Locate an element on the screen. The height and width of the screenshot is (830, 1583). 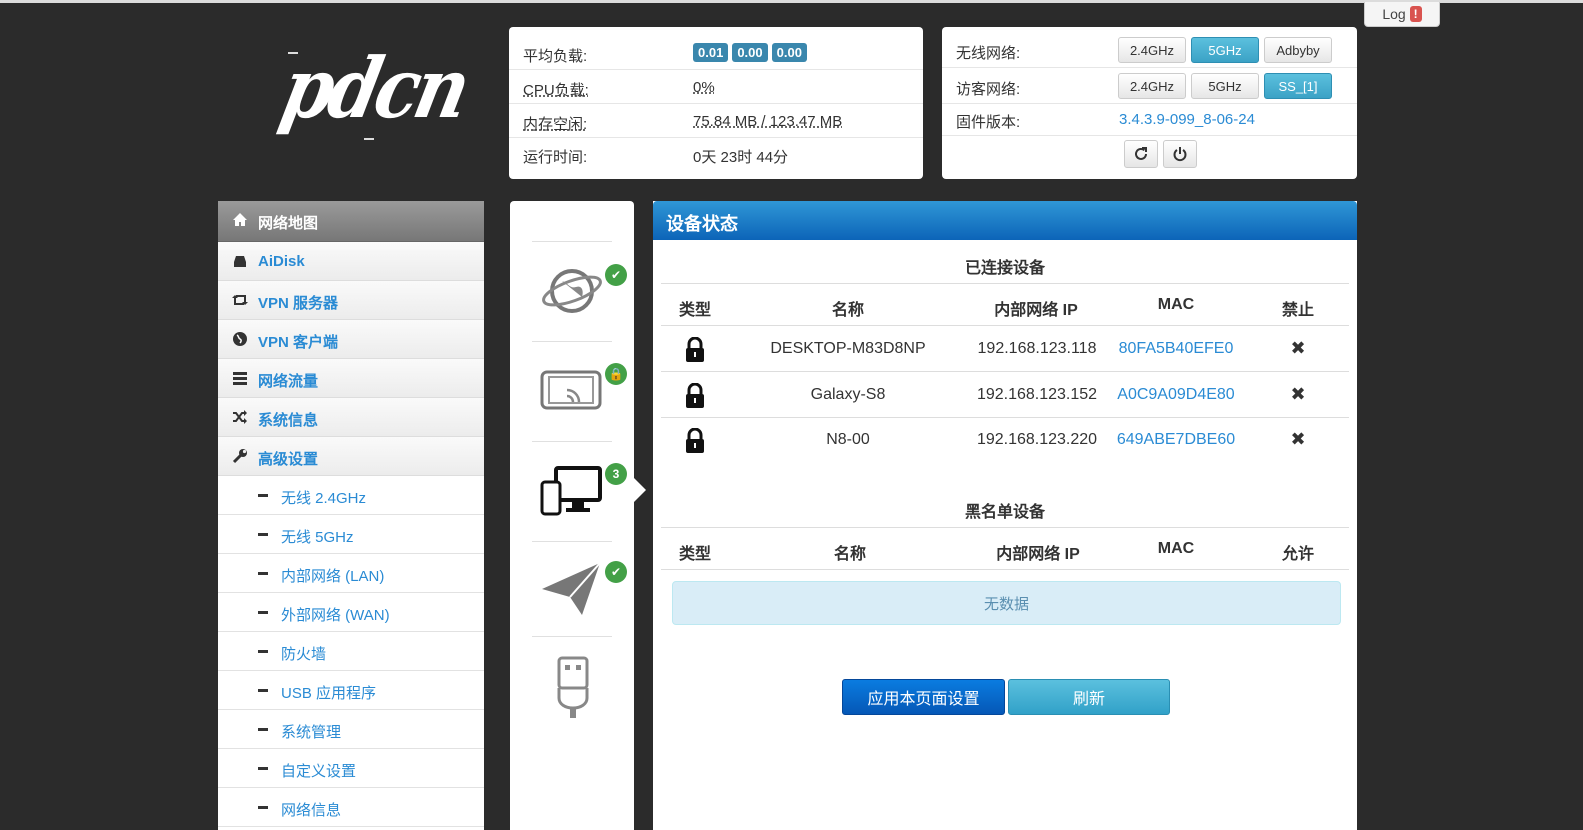
nav-system-info: 系统信息 is located at coordinates (351, 417).